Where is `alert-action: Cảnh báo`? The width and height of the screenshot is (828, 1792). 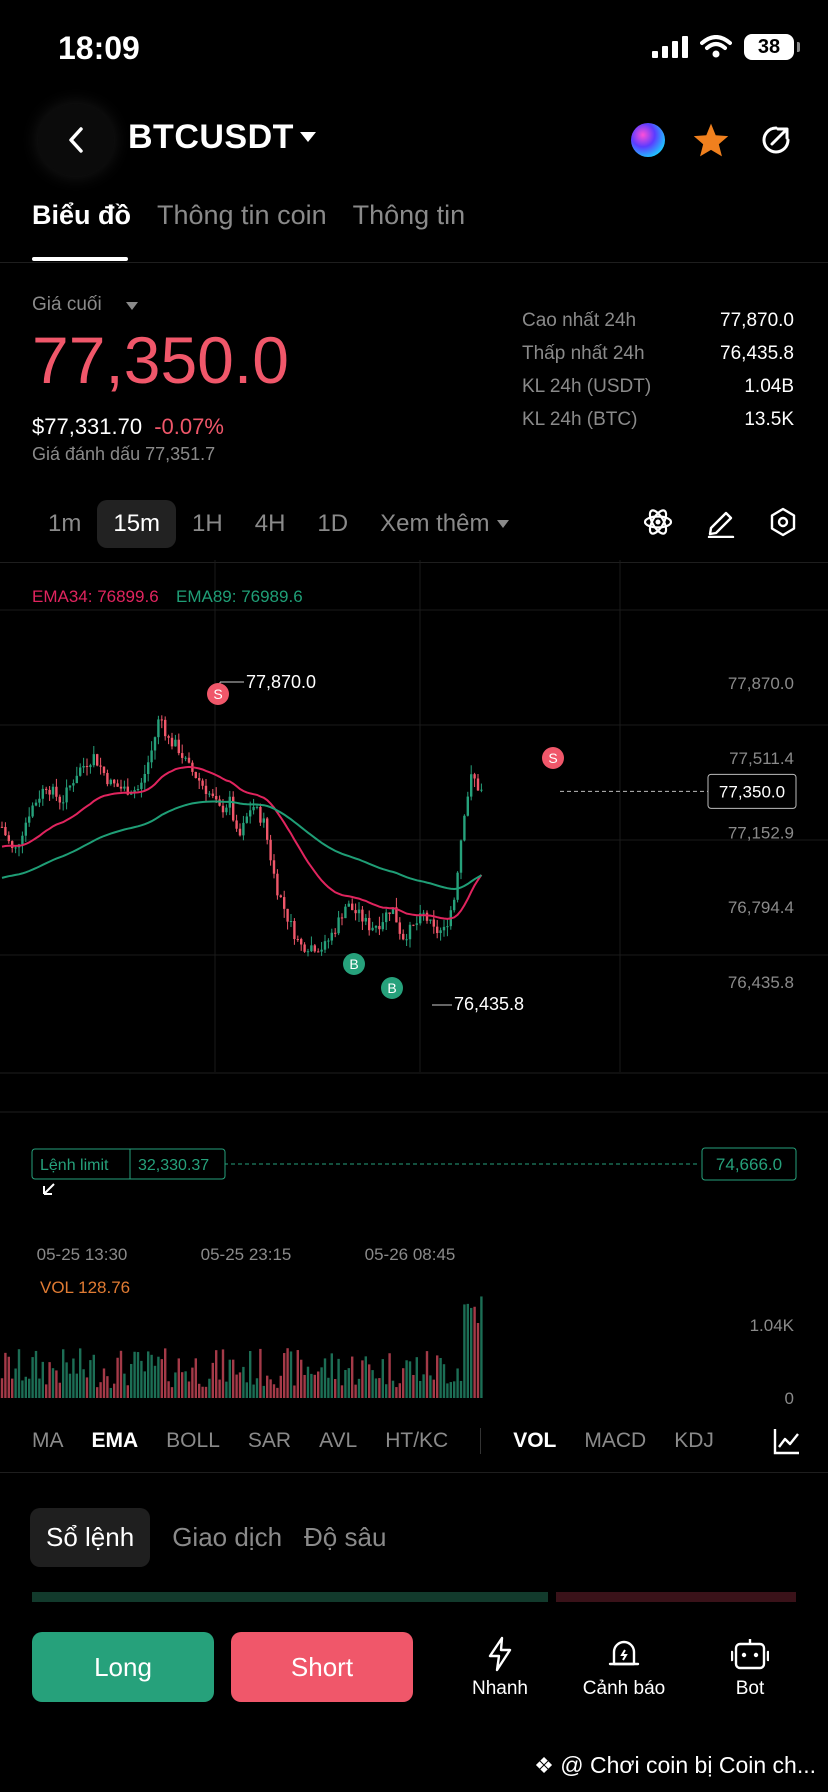
alert-action: Cảnh báo is located at coordinates (624, 1668).